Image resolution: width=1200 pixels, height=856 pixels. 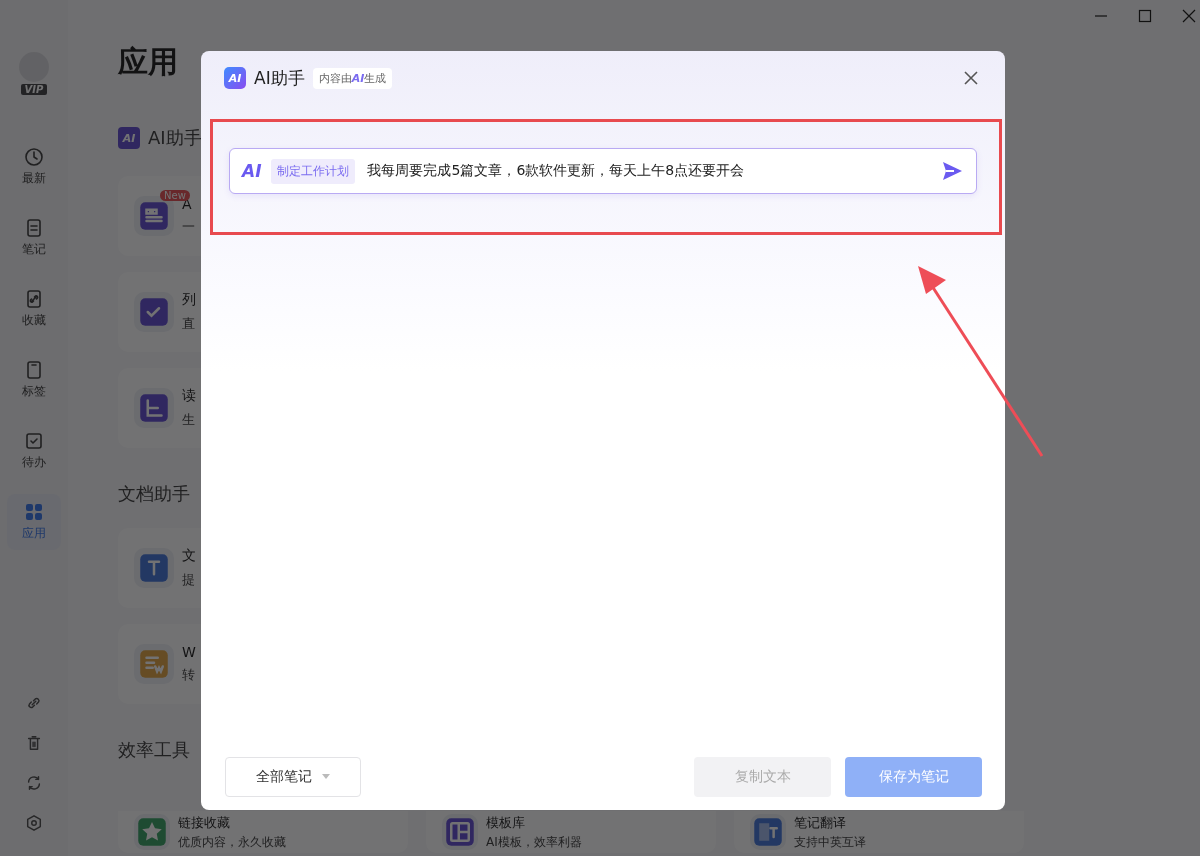 What do you see at coordinates (189, 580) in the screenshot?
I see `card-subtitle: 提` at bounding box center [189, 580].